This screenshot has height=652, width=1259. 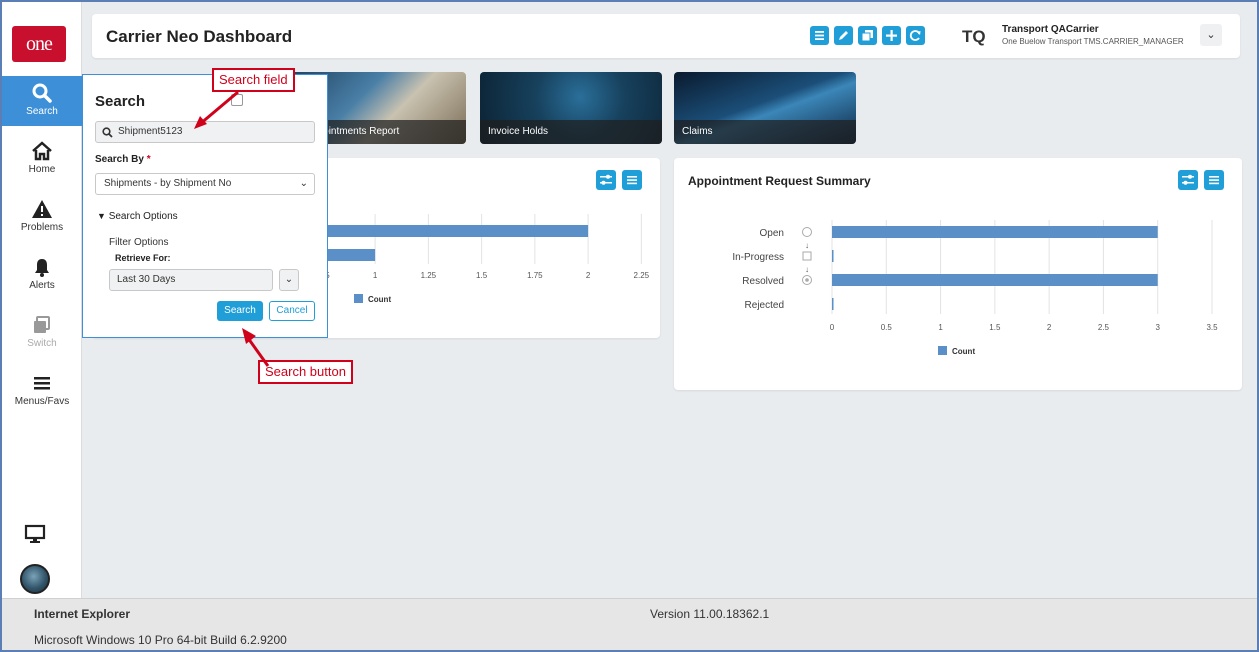 I want to click on search-button: Search, so click(x=240, y=311).